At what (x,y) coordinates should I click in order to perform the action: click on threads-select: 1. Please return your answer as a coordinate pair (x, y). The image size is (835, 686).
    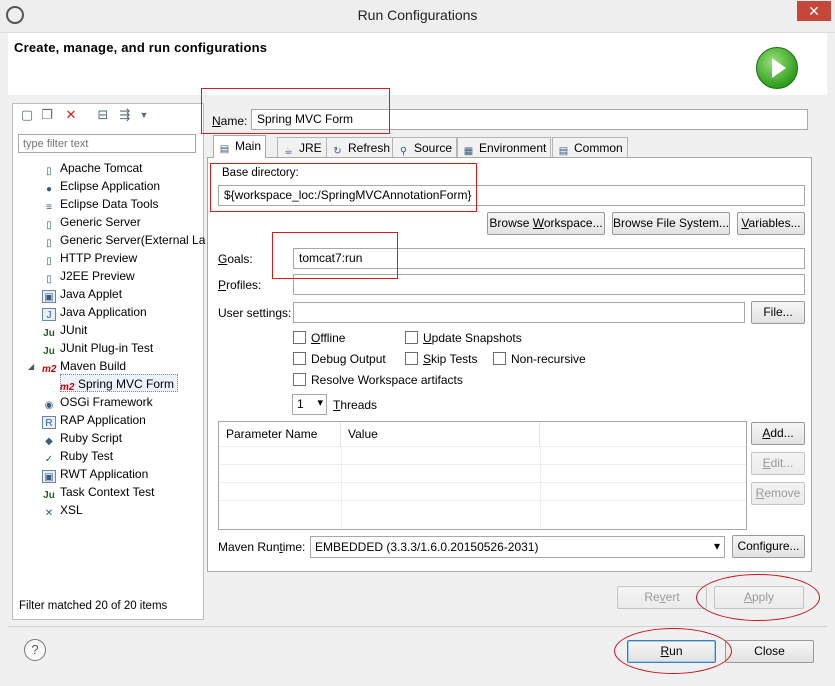
    Looking at the image, I should click on (309, 404).